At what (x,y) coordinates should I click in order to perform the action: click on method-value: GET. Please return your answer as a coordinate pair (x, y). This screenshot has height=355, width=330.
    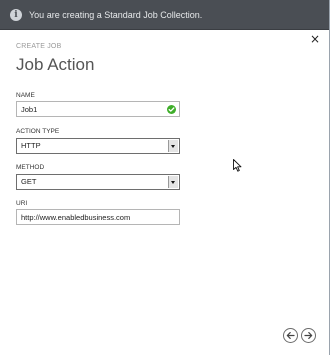
    Looking at the image, I should click on (29, 181).